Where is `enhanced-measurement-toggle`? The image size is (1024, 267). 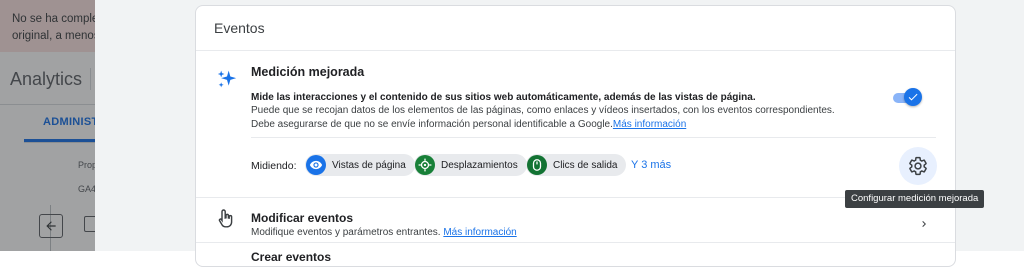 enhanced-measurement-toggle is located at coordinates (907, 97).